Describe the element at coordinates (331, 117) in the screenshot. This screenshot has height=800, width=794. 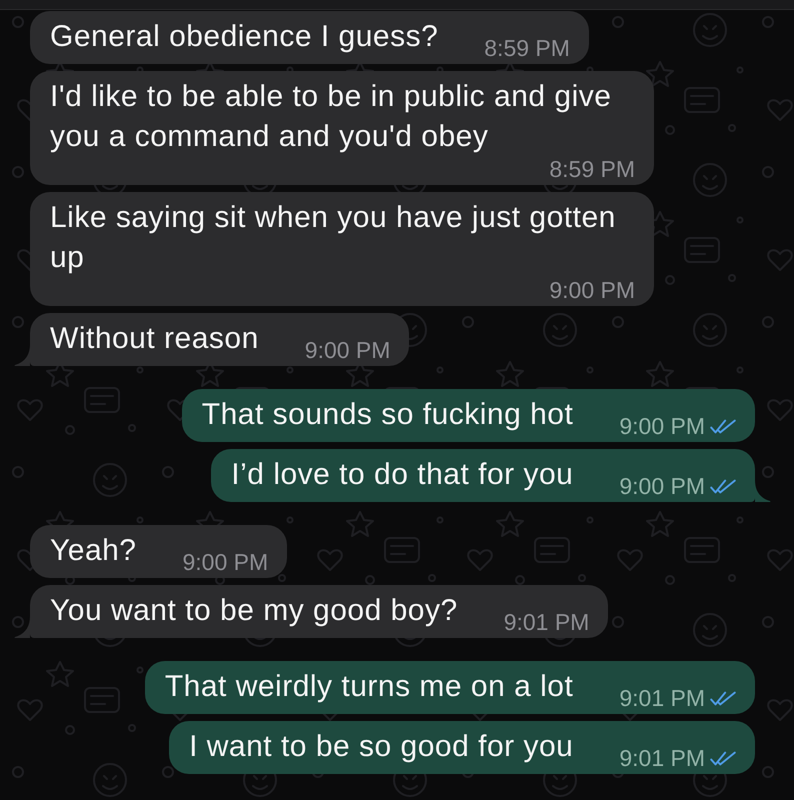
I see `message-text: I'd like to be able to be in public and give you a command and you'd obey` at that location.